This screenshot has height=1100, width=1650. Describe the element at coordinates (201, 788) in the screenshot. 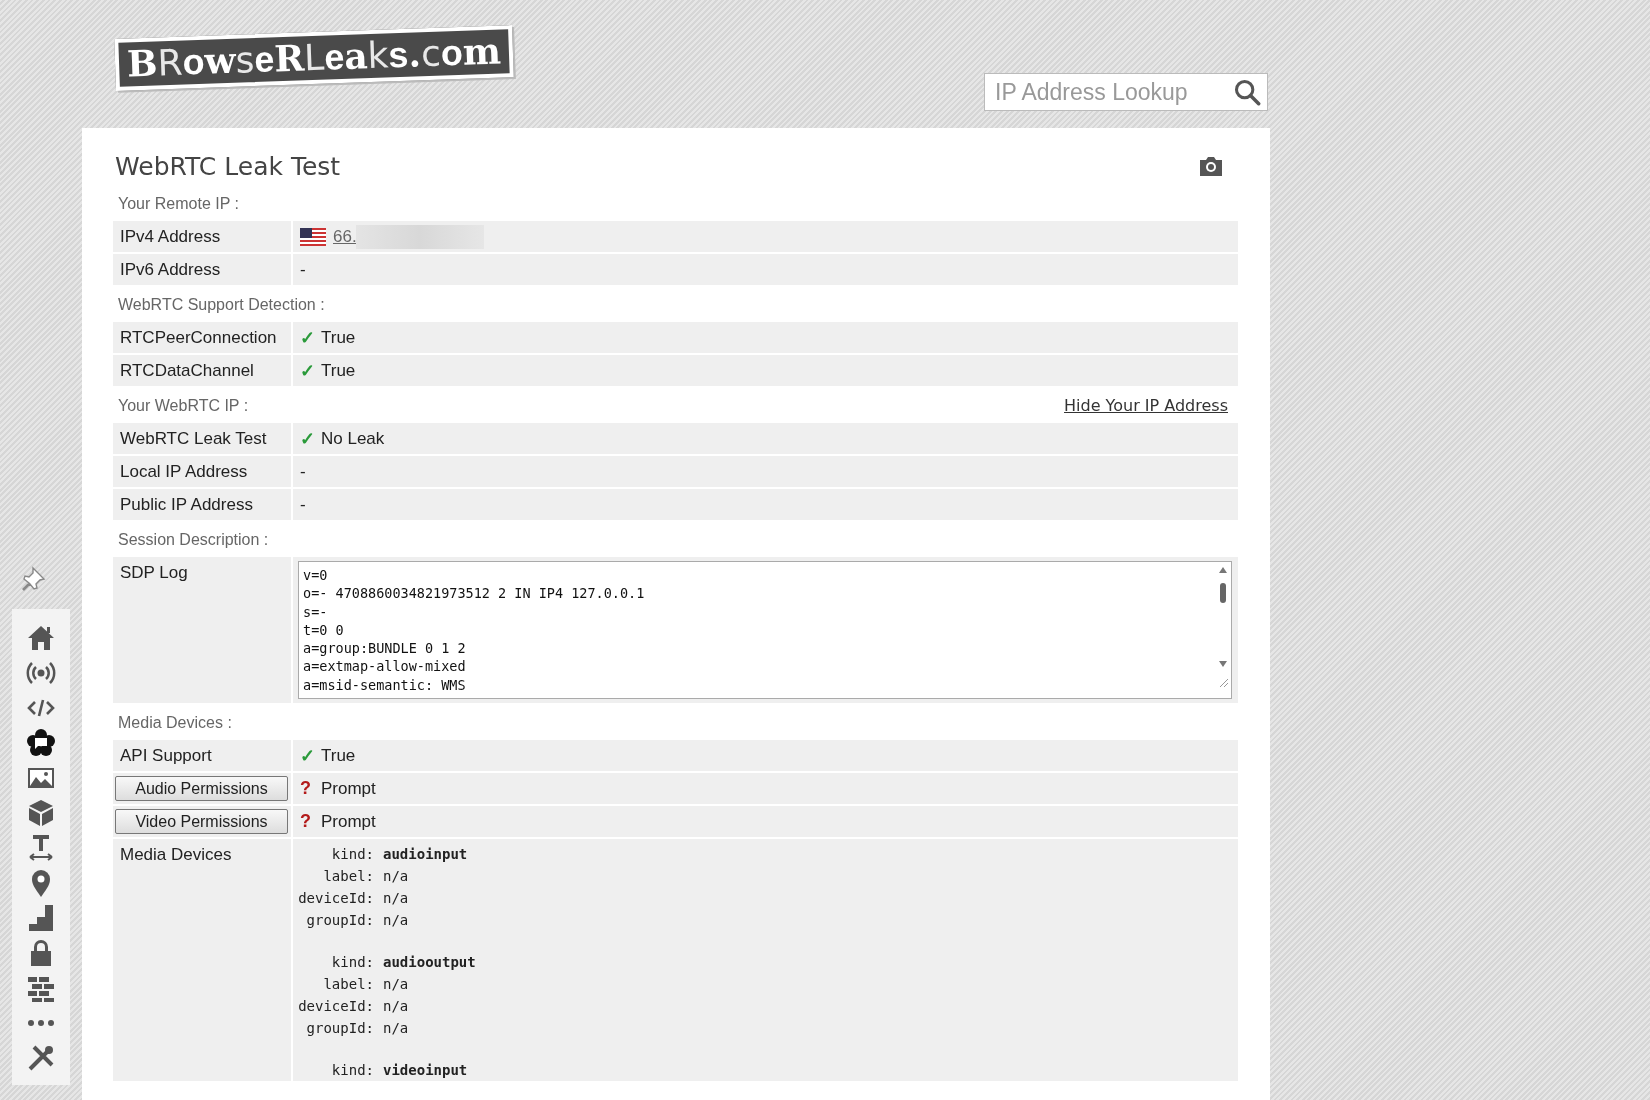

I see `permission-button: Audio Permissions` at that location.